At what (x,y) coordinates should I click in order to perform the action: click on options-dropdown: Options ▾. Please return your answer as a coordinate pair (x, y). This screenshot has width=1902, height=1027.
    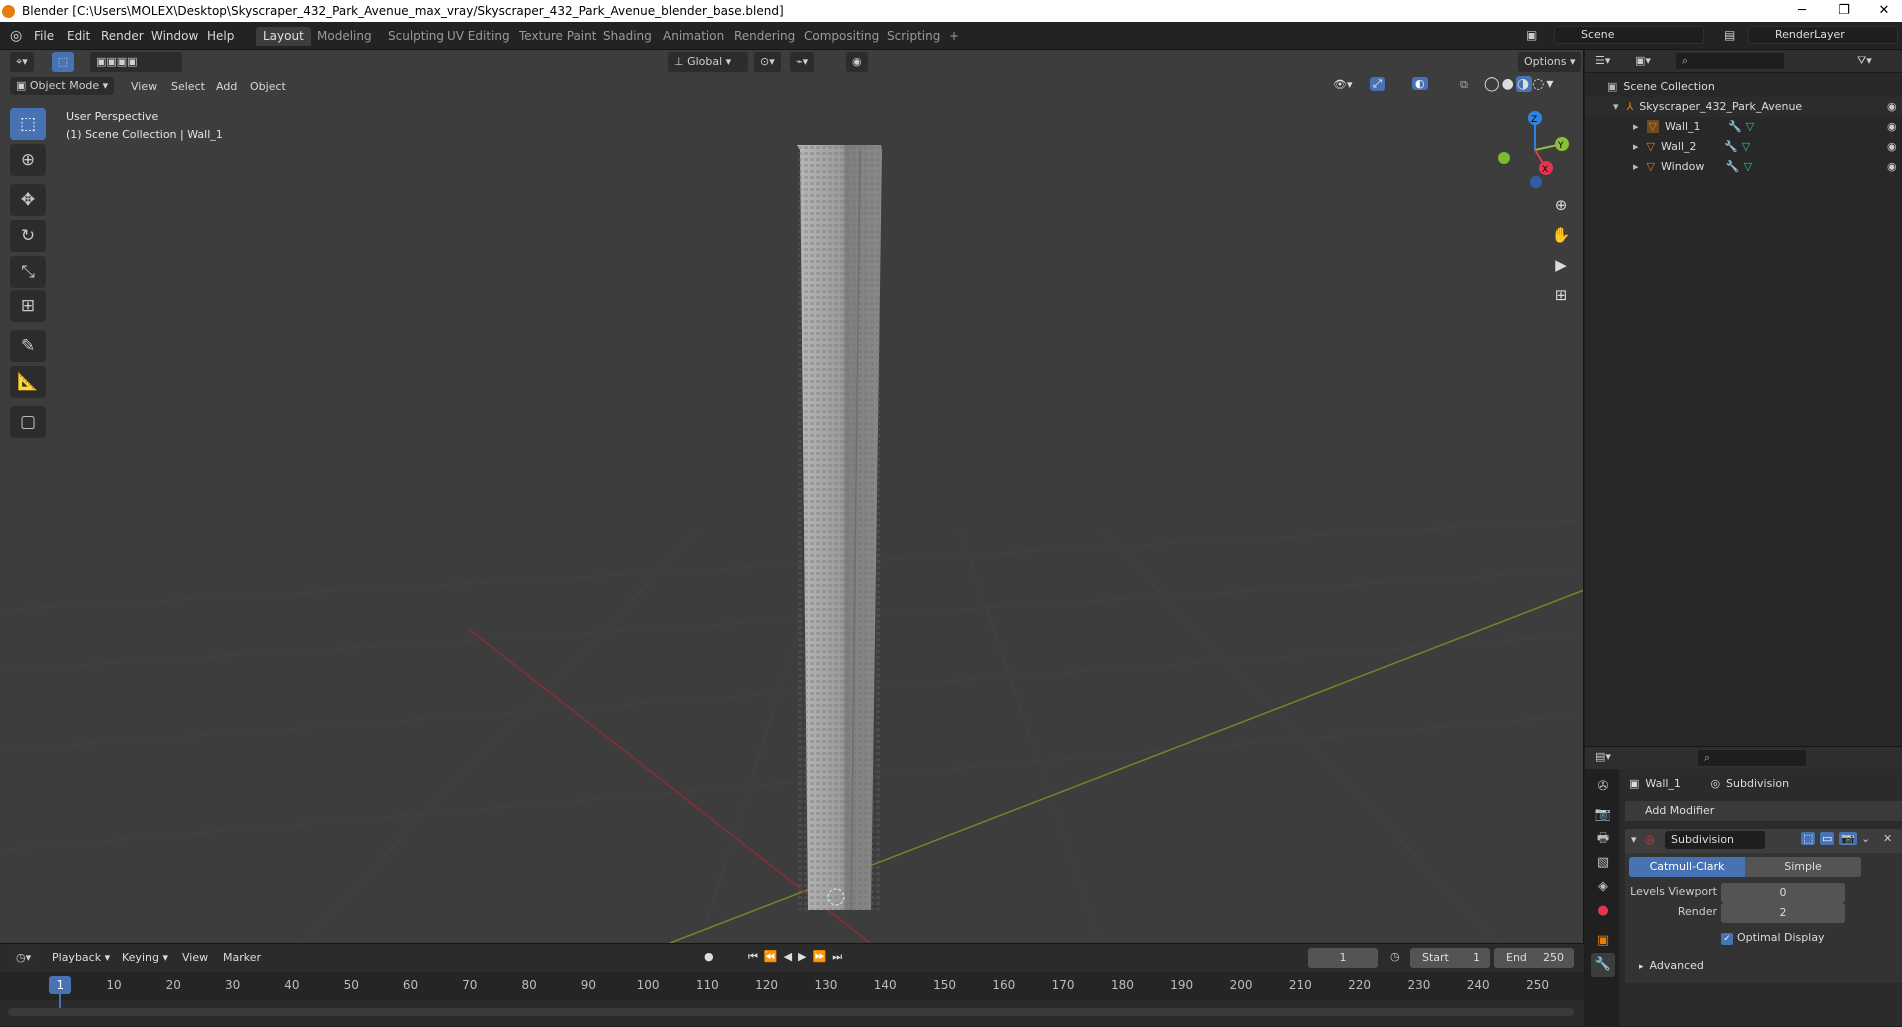
    Looking at the image, I should click on (1550, 62).